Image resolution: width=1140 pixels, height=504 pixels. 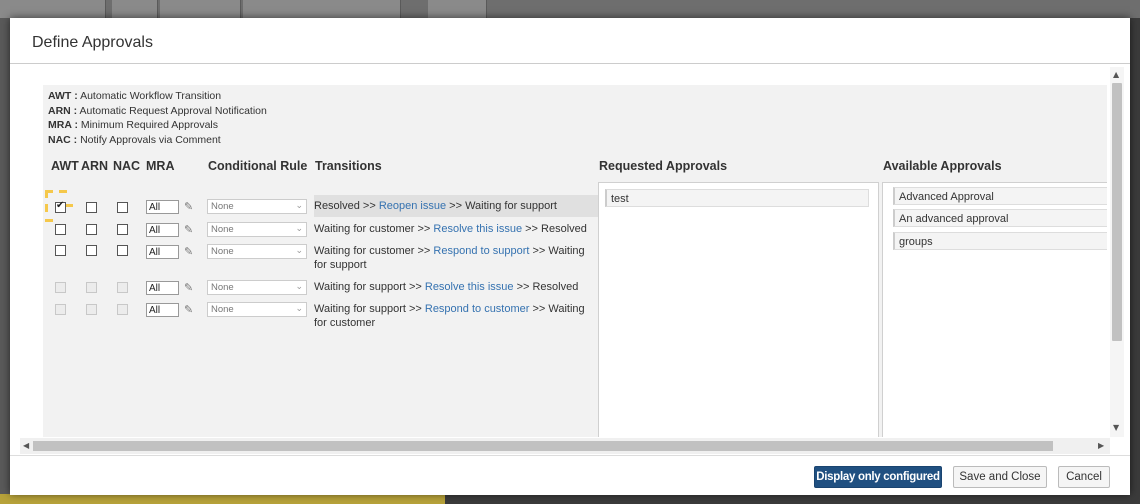 What do you see at coordinates (134, 139) in the screenshot?
I see `legend-item: NAC : Notify Approvals via Comment` at bounding box center [134, 139].